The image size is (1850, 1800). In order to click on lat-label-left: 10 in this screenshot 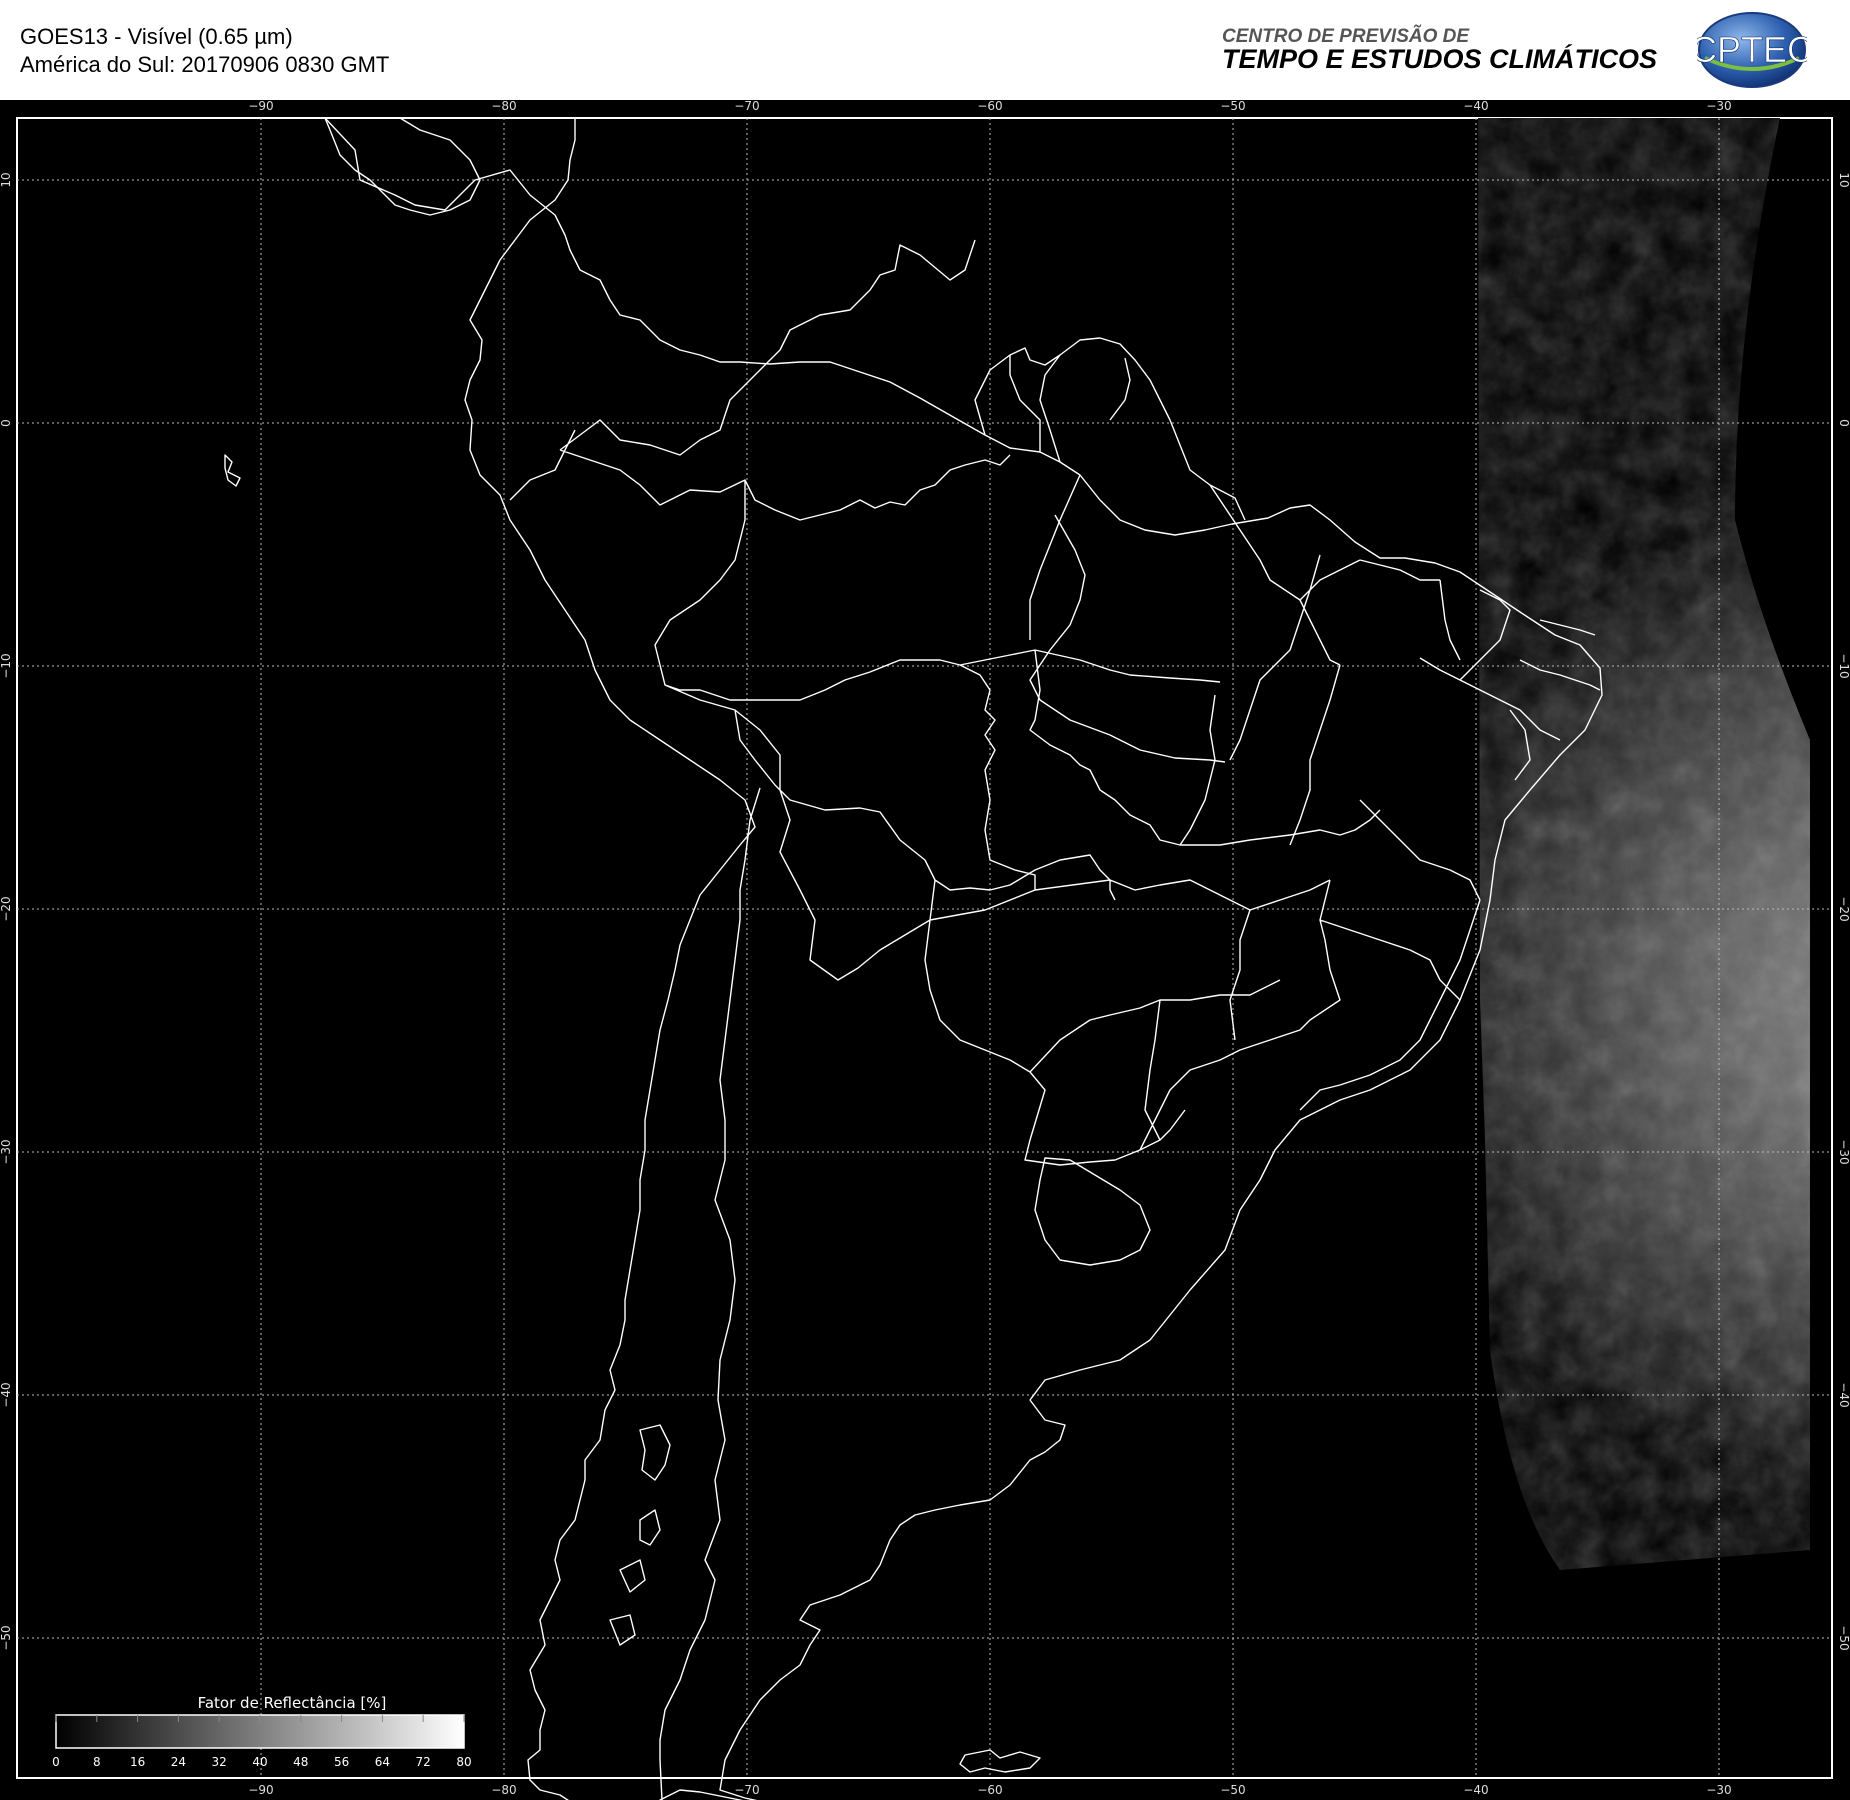, I will do `click(6, 179)`.